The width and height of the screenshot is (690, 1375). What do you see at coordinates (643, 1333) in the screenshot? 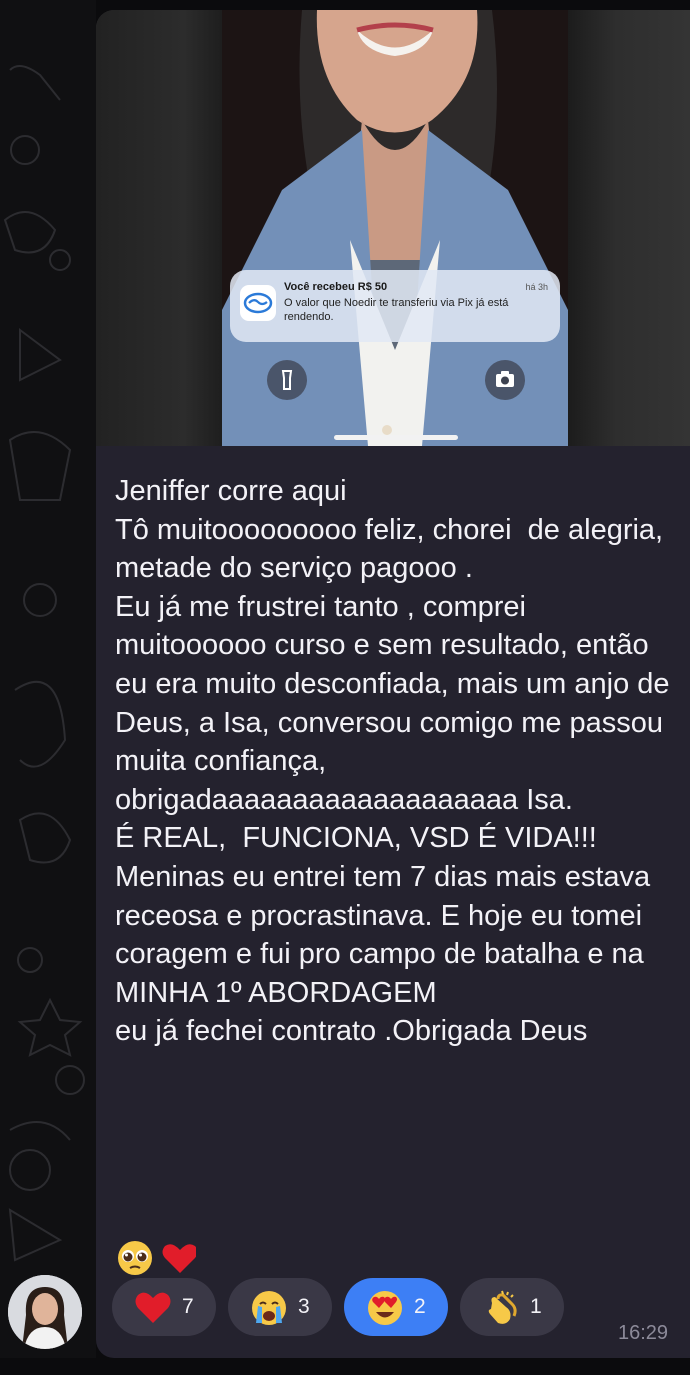
I see `message-time: 16:29` at bounding box center [643, 1333].